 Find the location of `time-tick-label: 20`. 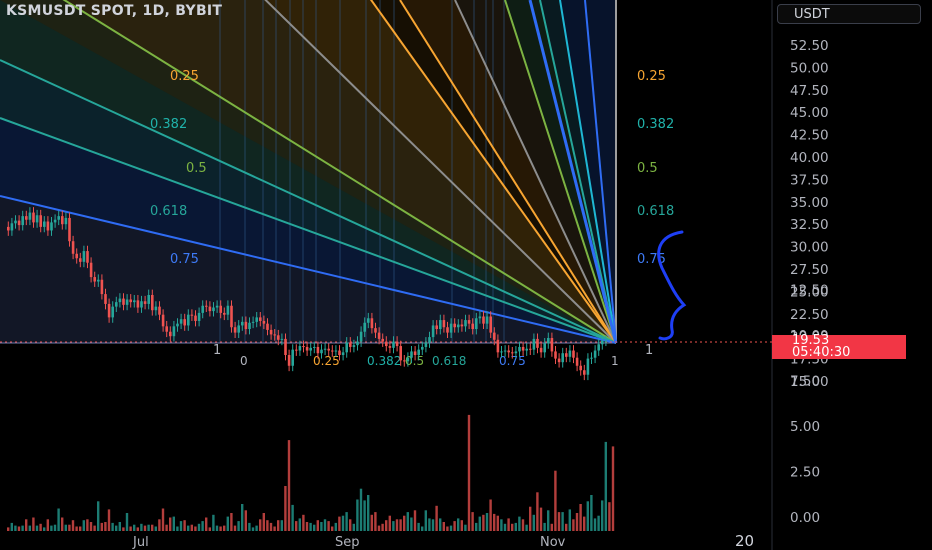

time-tick-label: 20 is located at coordinates (744, 541).